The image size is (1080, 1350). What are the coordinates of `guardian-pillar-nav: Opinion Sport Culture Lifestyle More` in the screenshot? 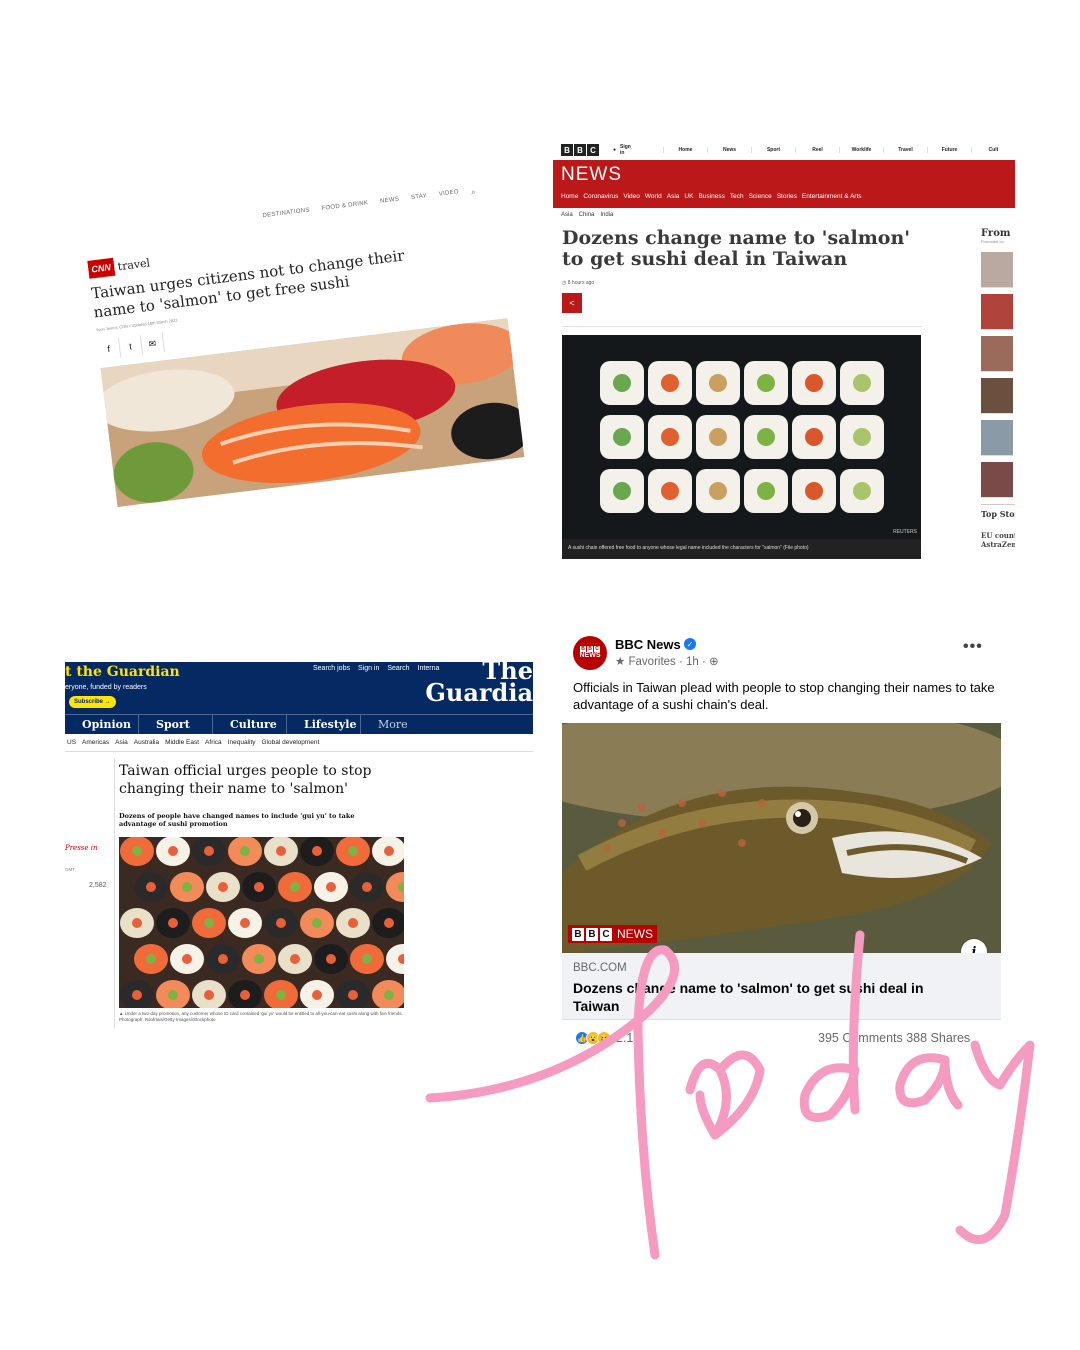 It's located at (299, 724).